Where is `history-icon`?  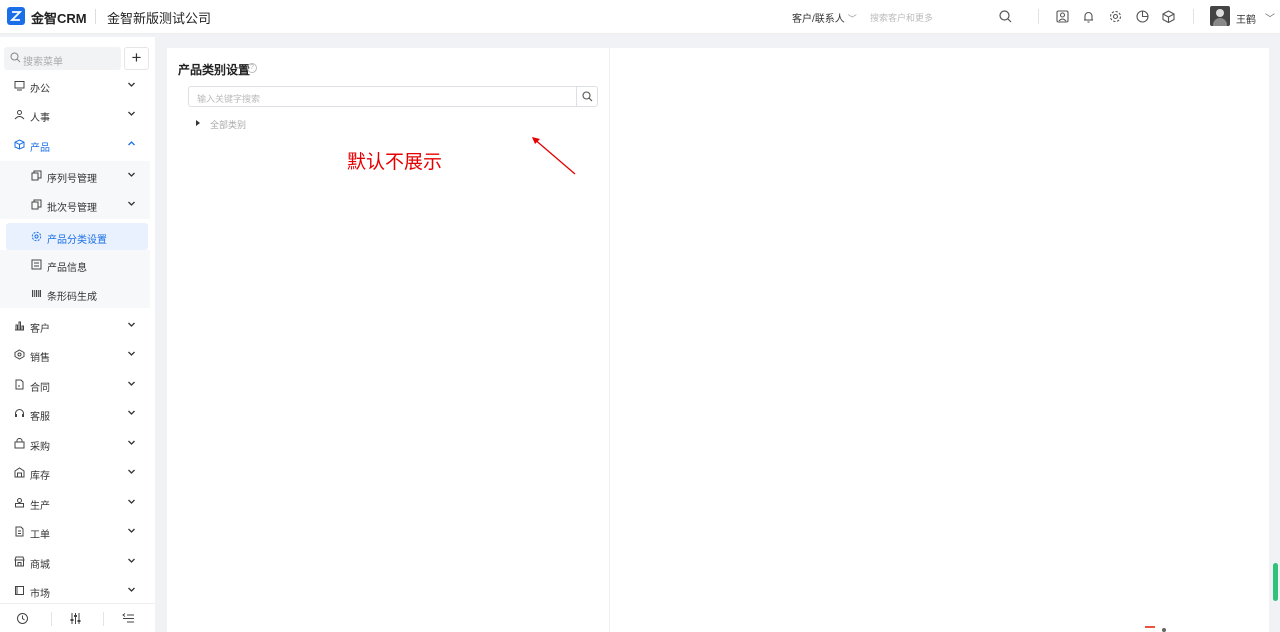 history-icon is located at coordinates (22, 618).